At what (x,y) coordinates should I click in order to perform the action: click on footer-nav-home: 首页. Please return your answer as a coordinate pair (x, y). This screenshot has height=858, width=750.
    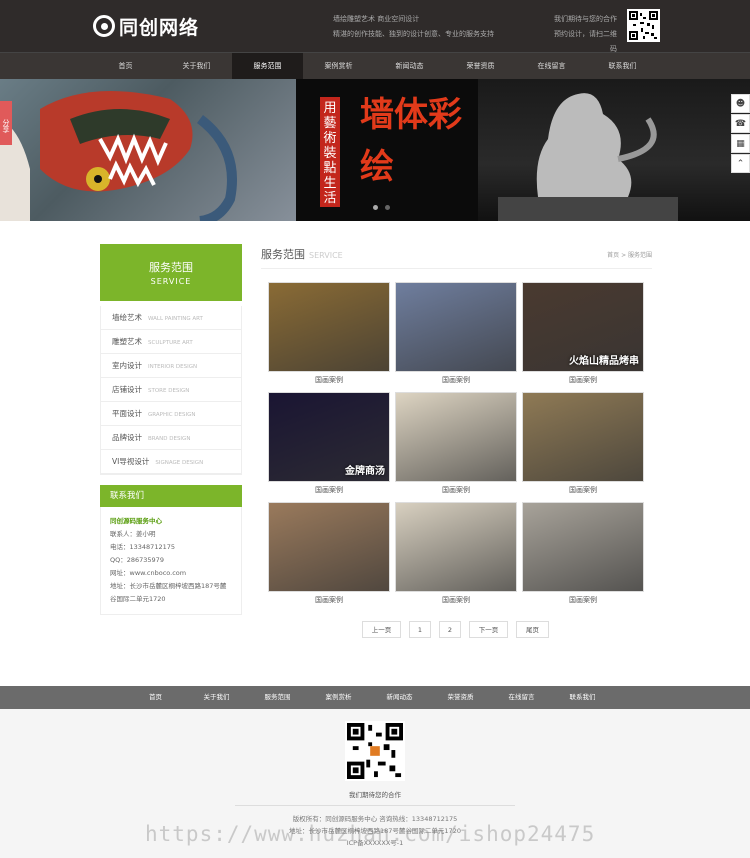
    Looking at the image, I should click on (155, 697).